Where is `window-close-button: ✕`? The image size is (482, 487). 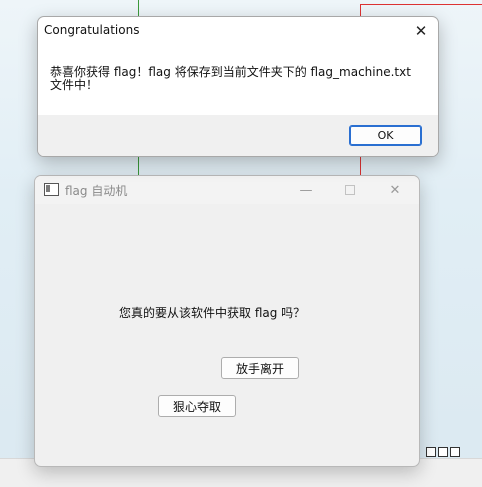 window-close-button: ✕ is located at coordinates (395, 190).